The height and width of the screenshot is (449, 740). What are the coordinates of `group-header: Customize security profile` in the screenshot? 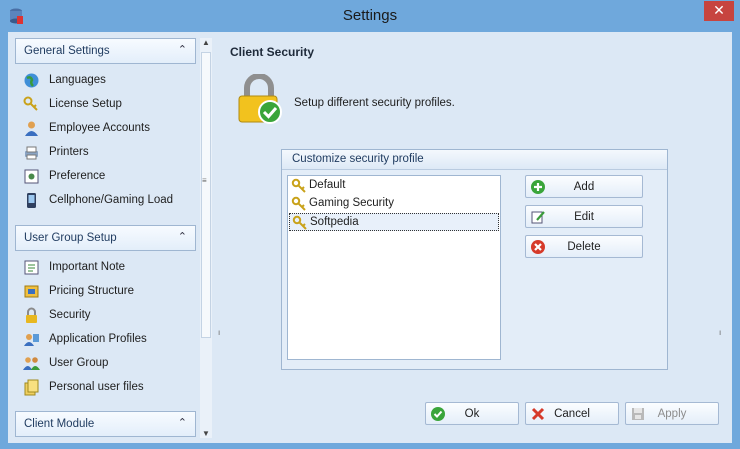 It's located at (474, 160).